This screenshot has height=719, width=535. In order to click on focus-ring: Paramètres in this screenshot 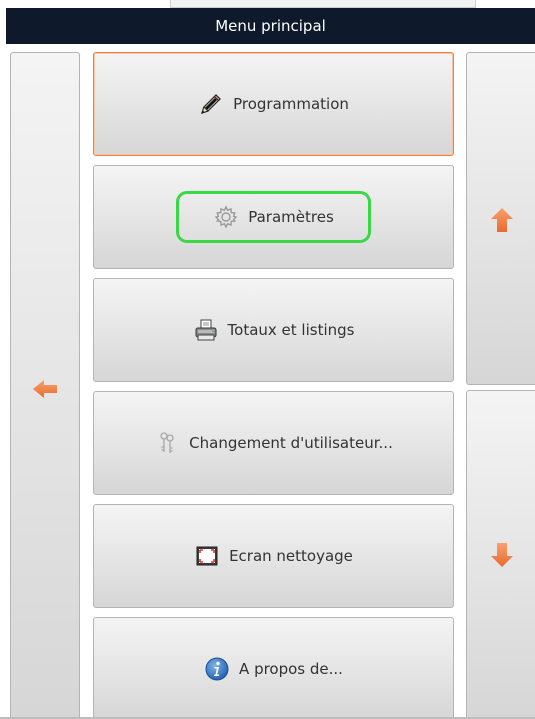, I will do `click(273, 217)`.